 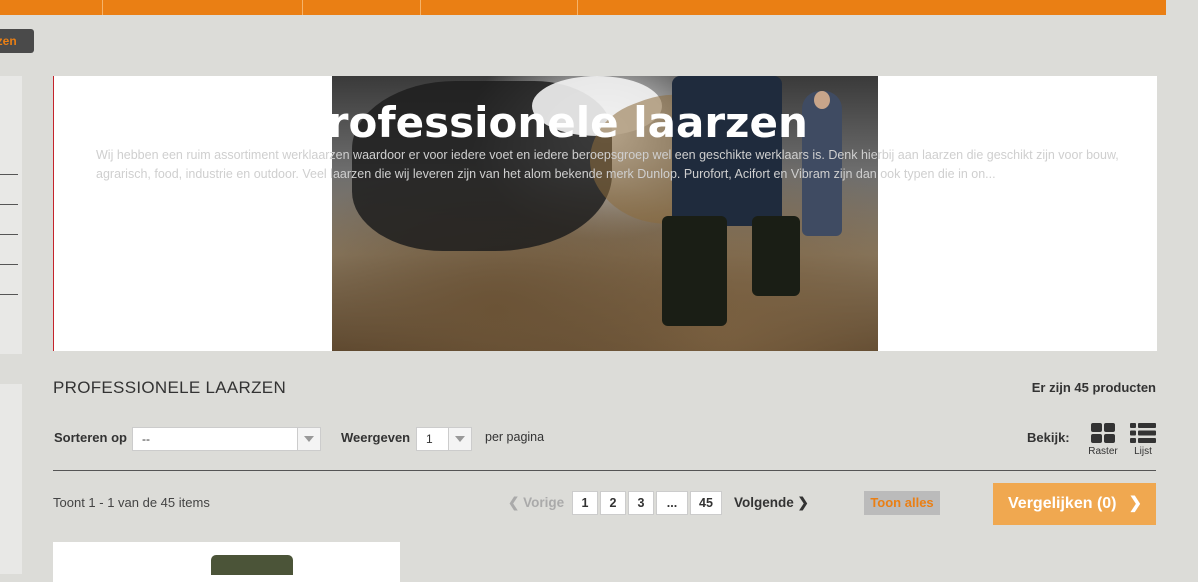 I want to click on show-all-button: Toon alles, so click(x=902, y=503).